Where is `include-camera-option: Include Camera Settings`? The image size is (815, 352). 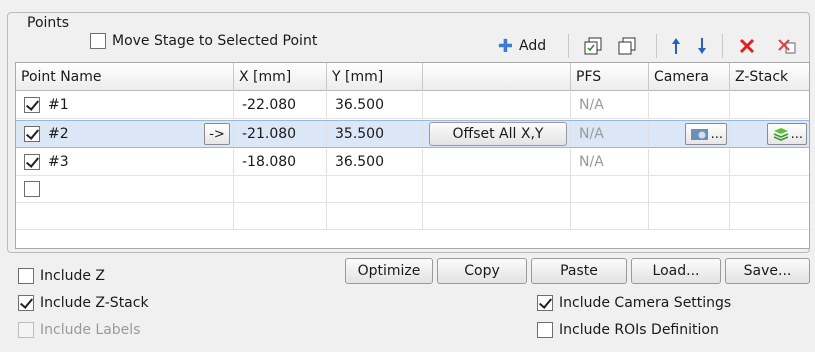
include-camera-option: Include Camera Settings is located at coordinates (634, 303).